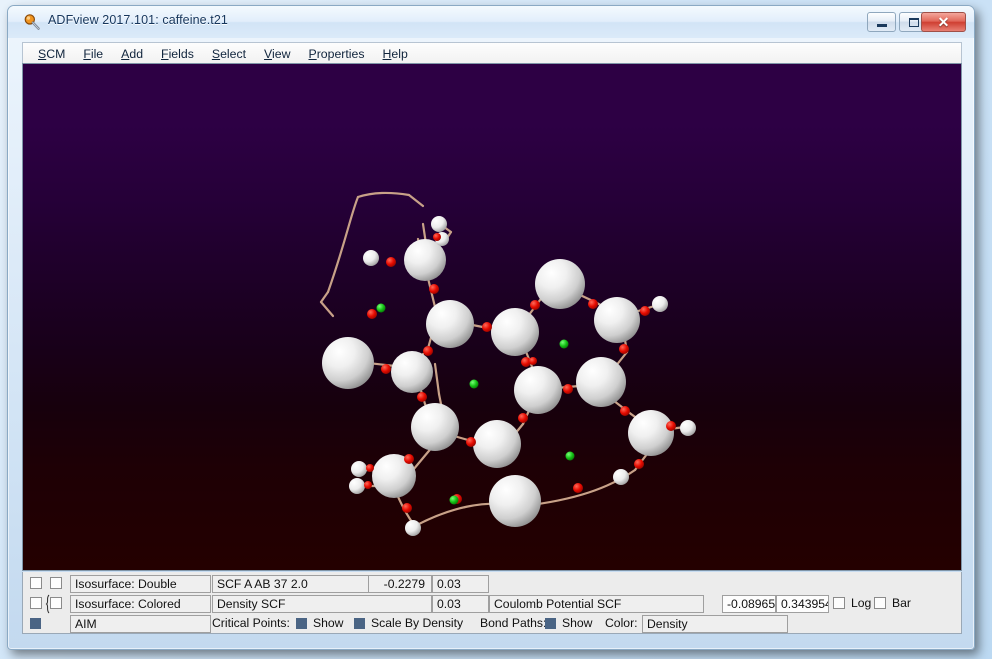 The width and height of the screenshot is (992, 659). What do you see at coordinates (460, 584) in the screenshot?
I see `isosurface-double-iso-field: 0.03` at bounding box center [460, 584].